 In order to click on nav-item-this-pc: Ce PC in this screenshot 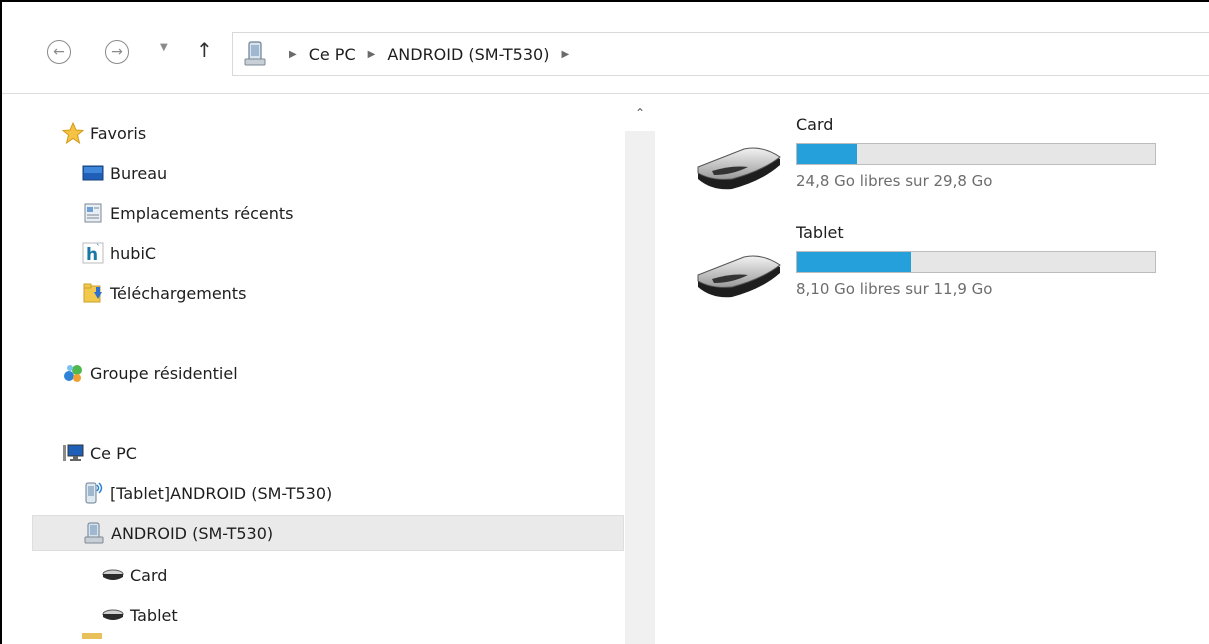, I will do `click(99, 453)`.